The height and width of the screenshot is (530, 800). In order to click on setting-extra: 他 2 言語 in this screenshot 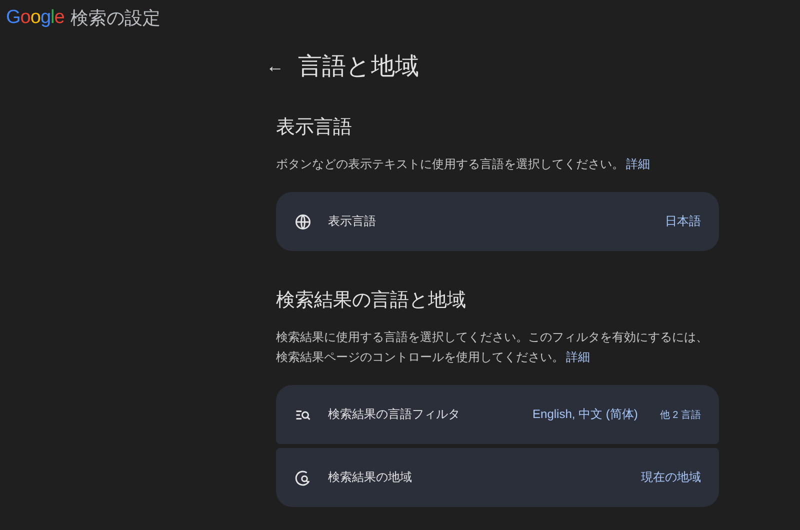, I will do `click(680, 415)`.